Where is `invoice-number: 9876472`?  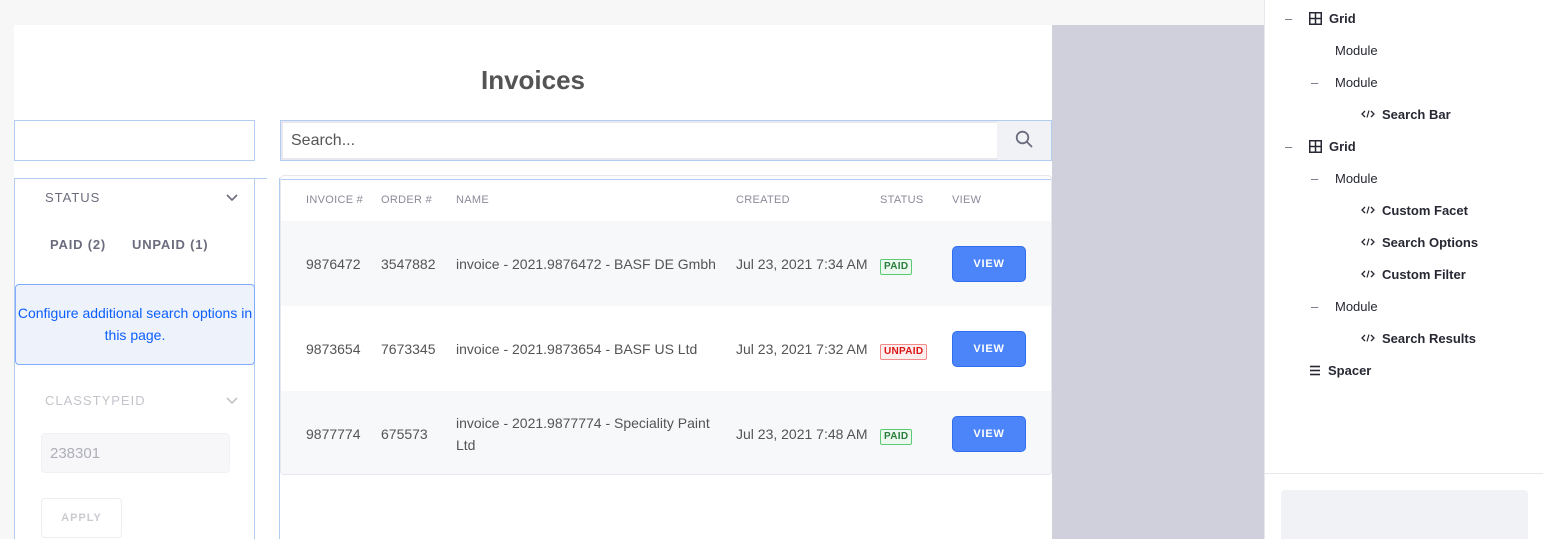
invoice-number: 9876472 is located at coordinates (333, 263).